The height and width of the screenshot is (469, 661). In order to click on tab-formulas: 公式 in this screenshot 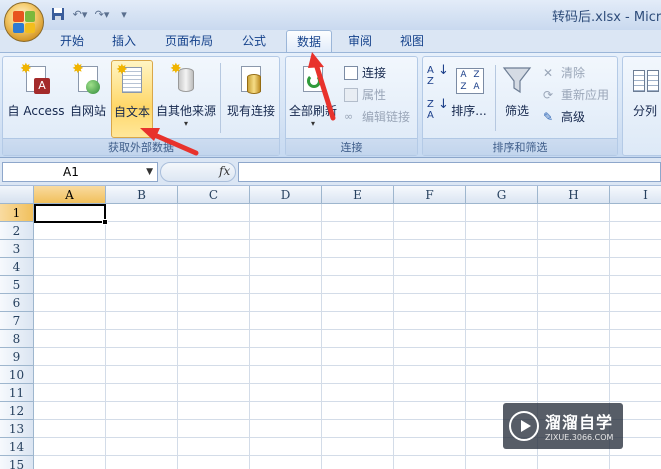, I will do `click(254, 41)`.